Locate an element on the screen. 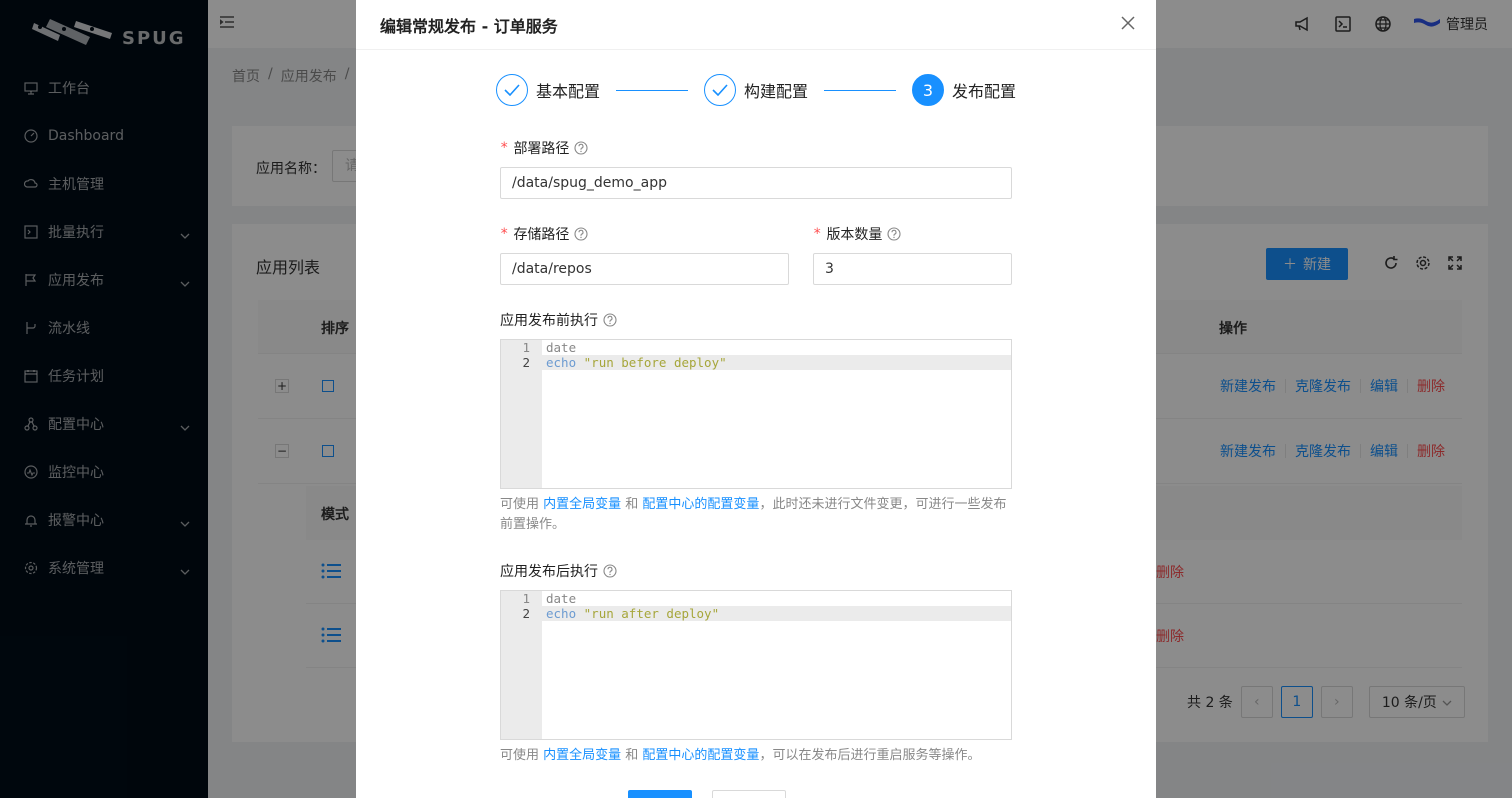 The image size is (1512, 798). storage-path-label: * 存储路径 is located at coordinates (544, 234).